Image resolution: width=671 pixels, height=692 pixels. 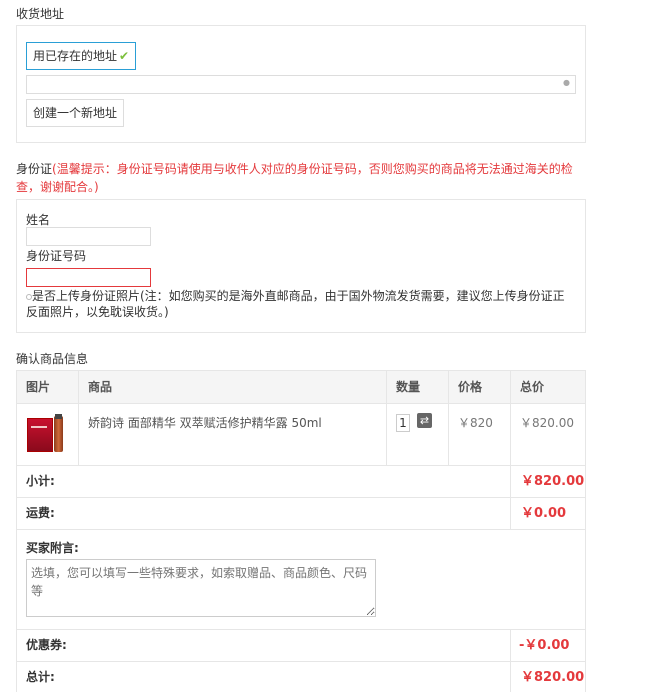 What do you see at coordinates (40, 677) in the screenshot?
I see `total-label: 总计:` at bounding box center [40, 677].